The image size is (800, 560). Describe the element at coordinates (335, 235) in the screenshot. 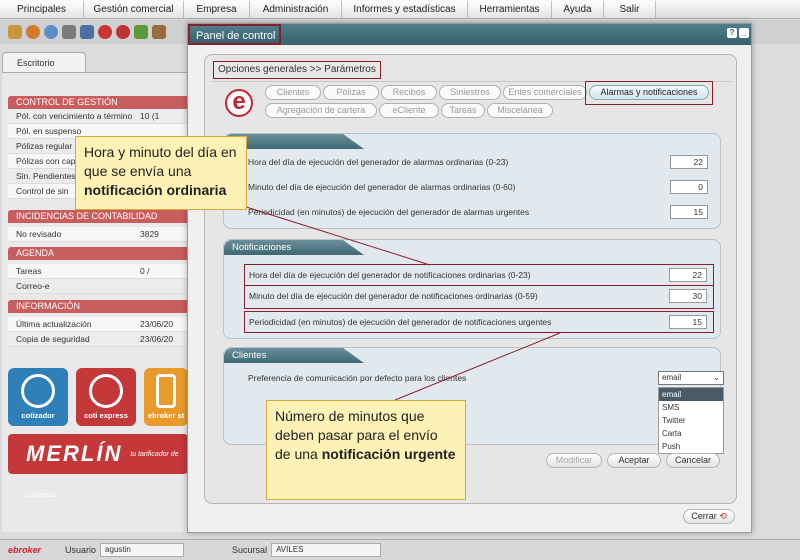

I see `callout-line-top` at that location.